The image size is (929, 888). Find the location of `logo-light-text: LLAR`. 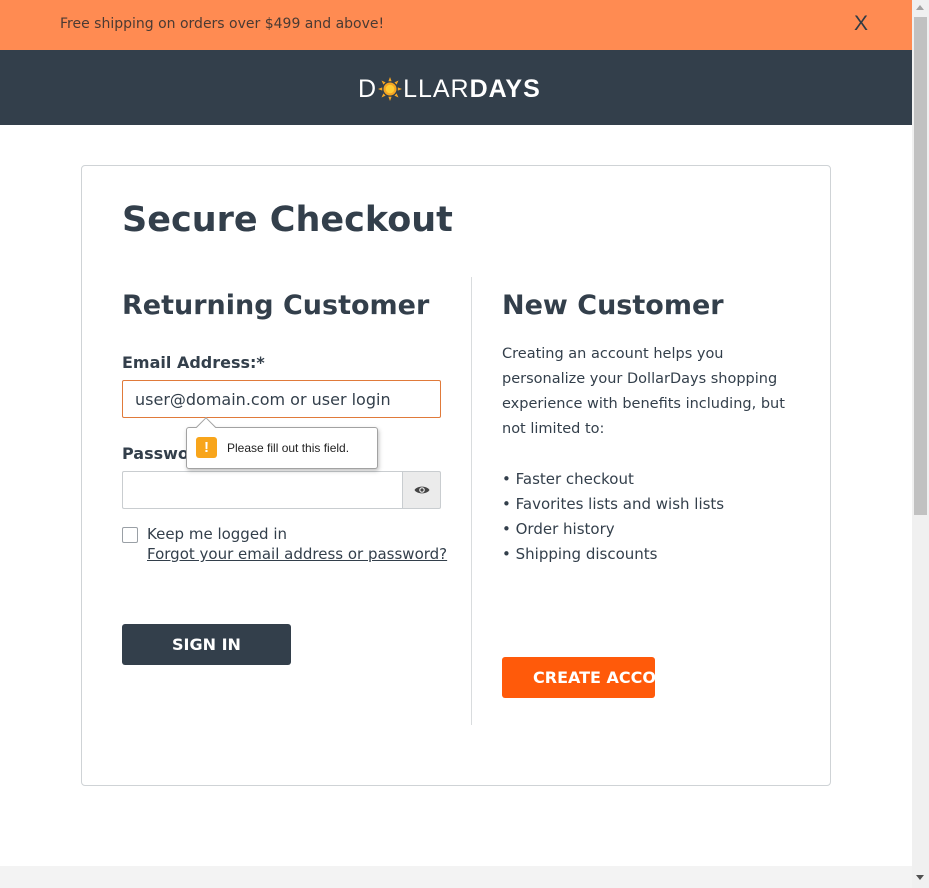

logo-light-text: LLAR is located at coordinates (436, 88).